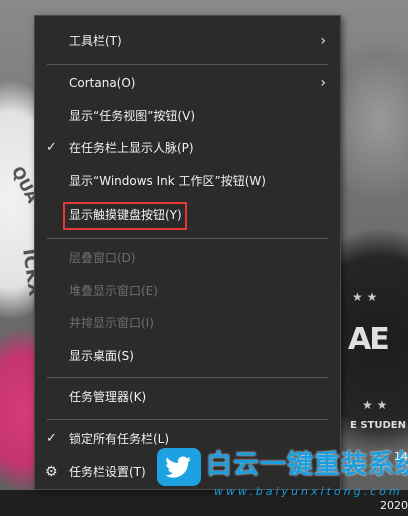 This screenshot has height=516, width=408. Describe the element at coordinates (101, 356) in the screenshot. I see `menu-item-label: 显示桌面(S)` at that location.